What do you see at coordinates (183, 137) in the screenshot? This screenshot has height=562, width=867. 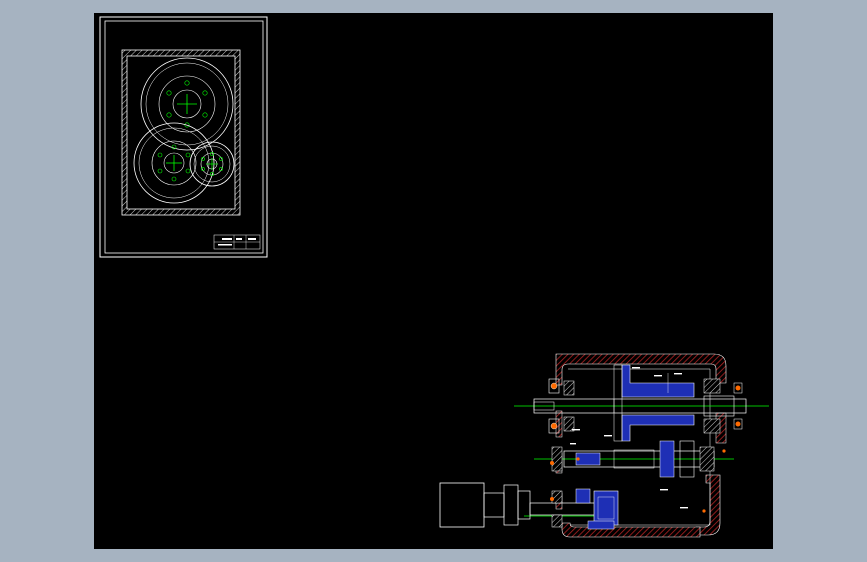 I see `gear-layout-sheet` at bounding box center [183, 137].